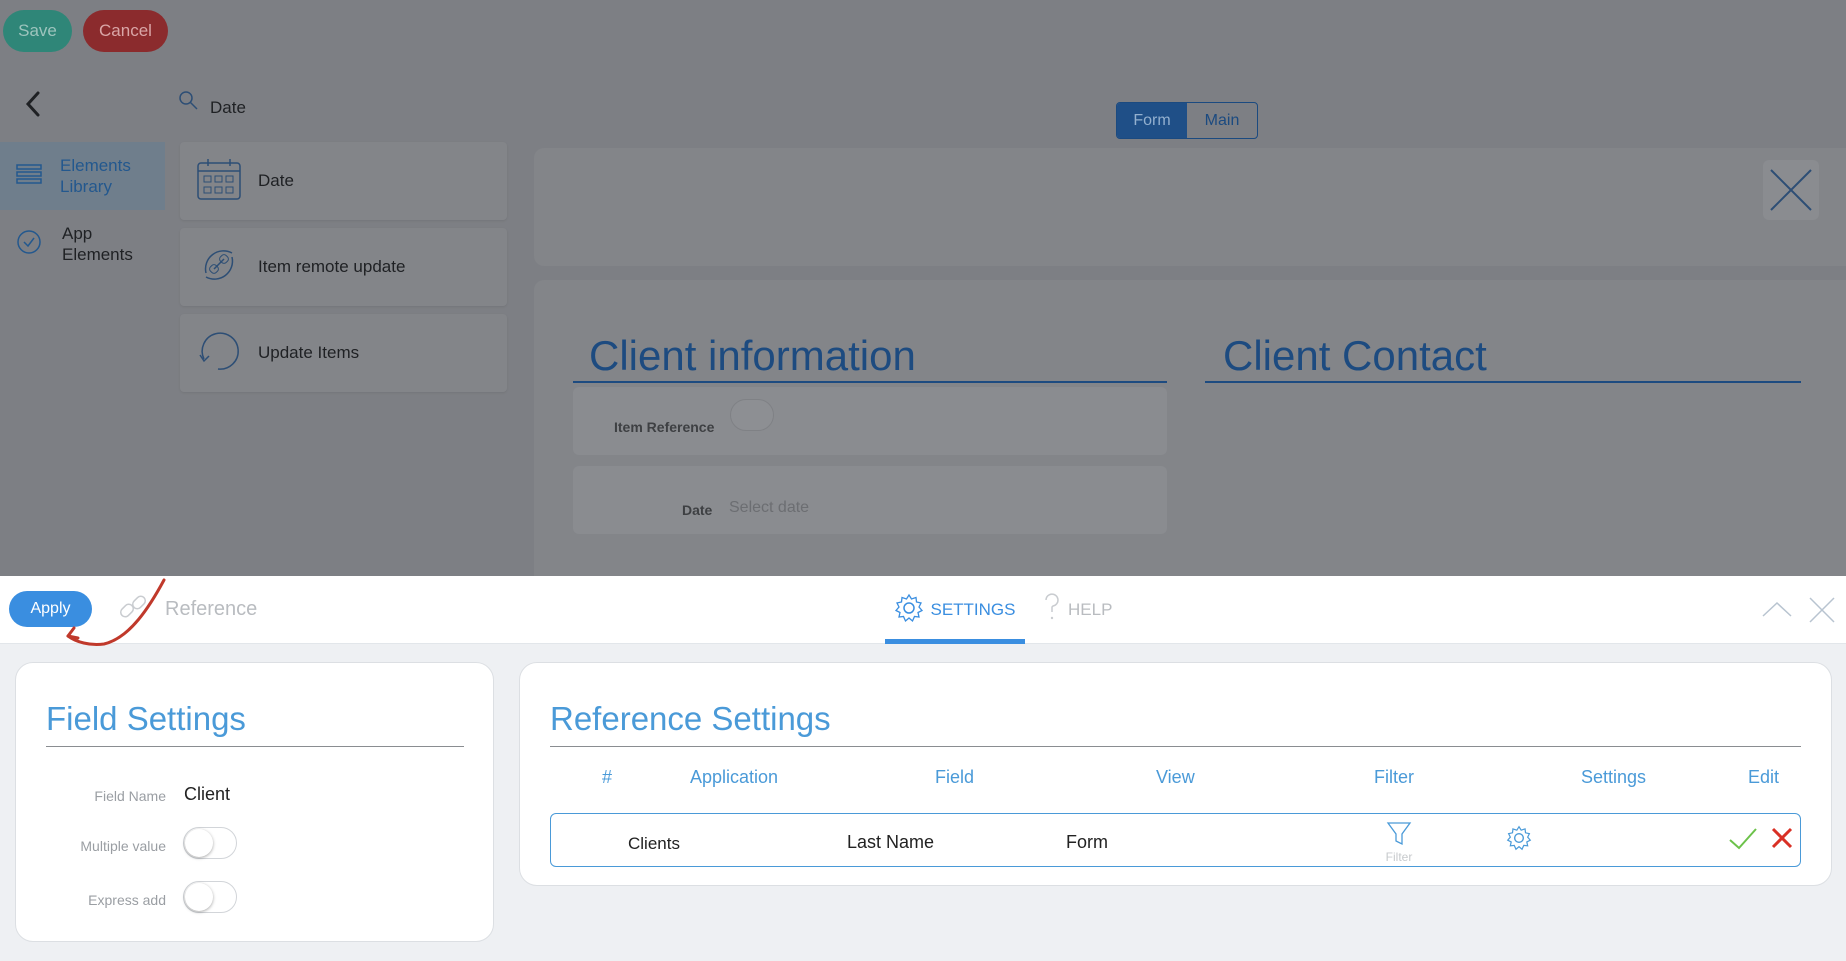 The height and width of the screenshot is (961, 1846). What do you see at coordinates (123, 846) in the screenshot?
I see `multiple-value-label: Multiple value` at bounding box center [123, 846].